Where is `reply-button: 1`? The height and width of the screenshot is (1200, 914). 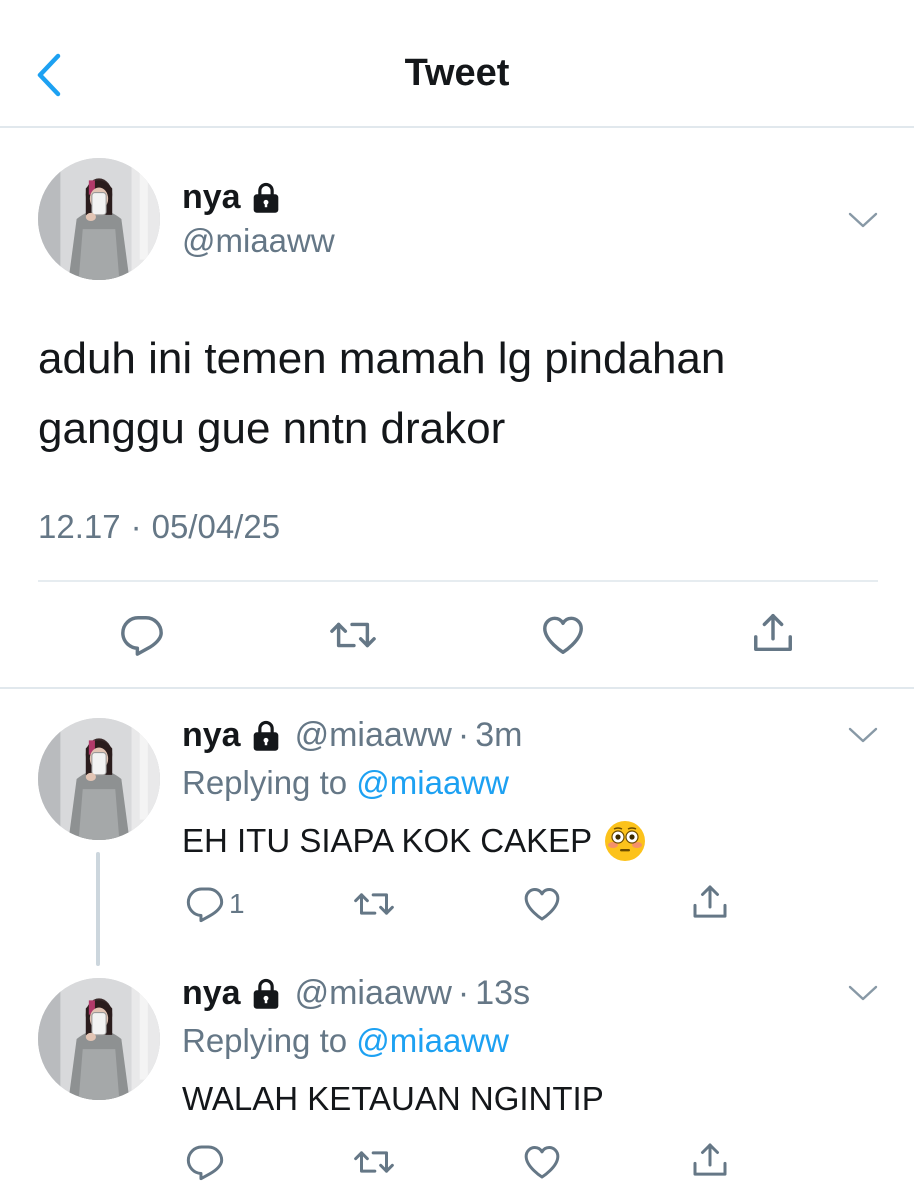 reply-button: 1 is located at coordinates (215, 904).